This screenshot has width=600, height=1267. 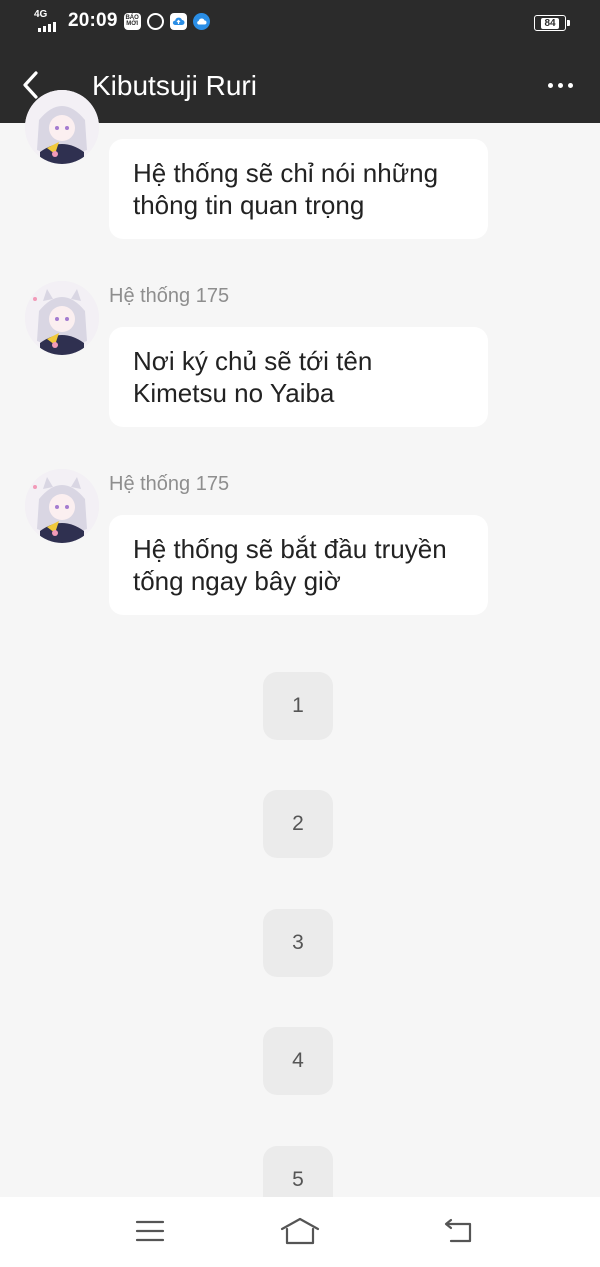 What do you see at coordinates (155, 21) in the screenshot?
I see `circle-notification-icon` at bounding box center [155, 21].